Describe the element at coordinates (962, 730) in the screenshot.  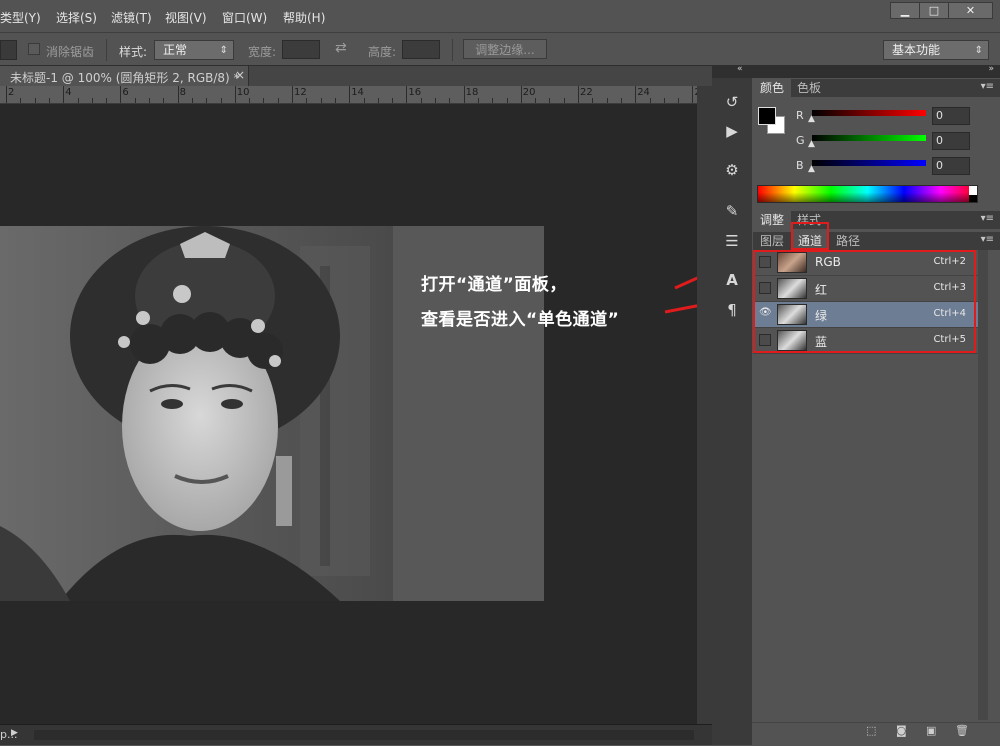
I see `delete-channel-icon: 🗑` at that location.